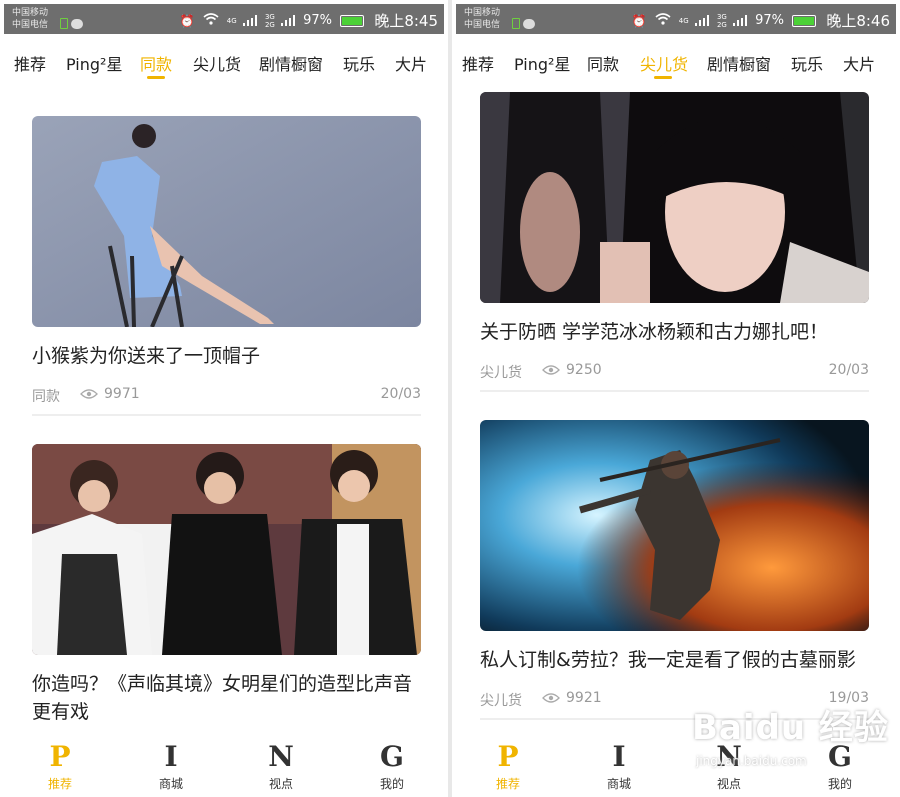 This screenshot has height=797, width=900. What do you see at coordinates (751, 761) in the screenshot?
I see `watermark-url: jingyan.baidu.com` at bounding box center [751, 761].